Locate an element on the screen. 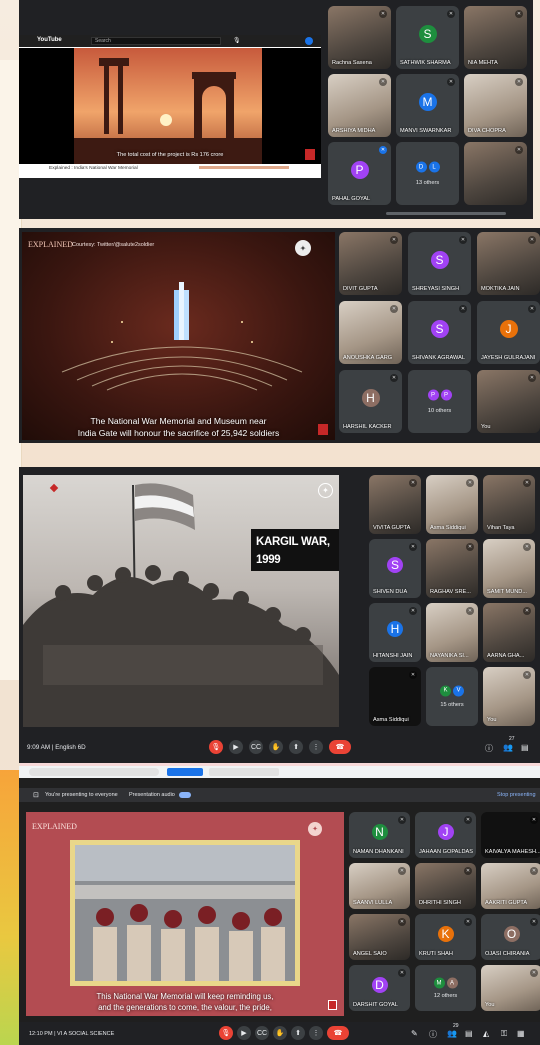  activities-icon: ◭ is located at coordinates (486, 1033).